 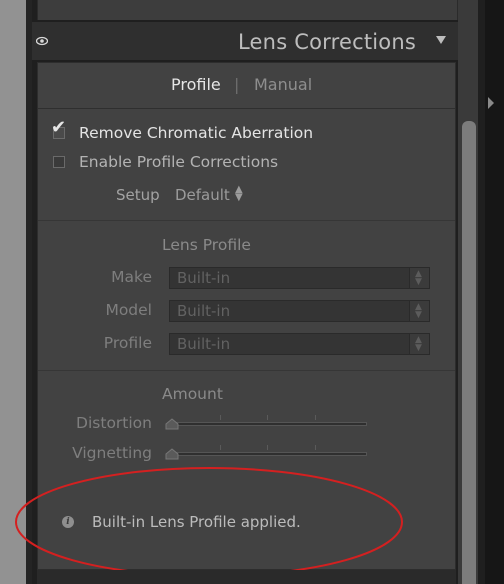 I want to click on tab-manual: Manual, so click(x=283, y=84).